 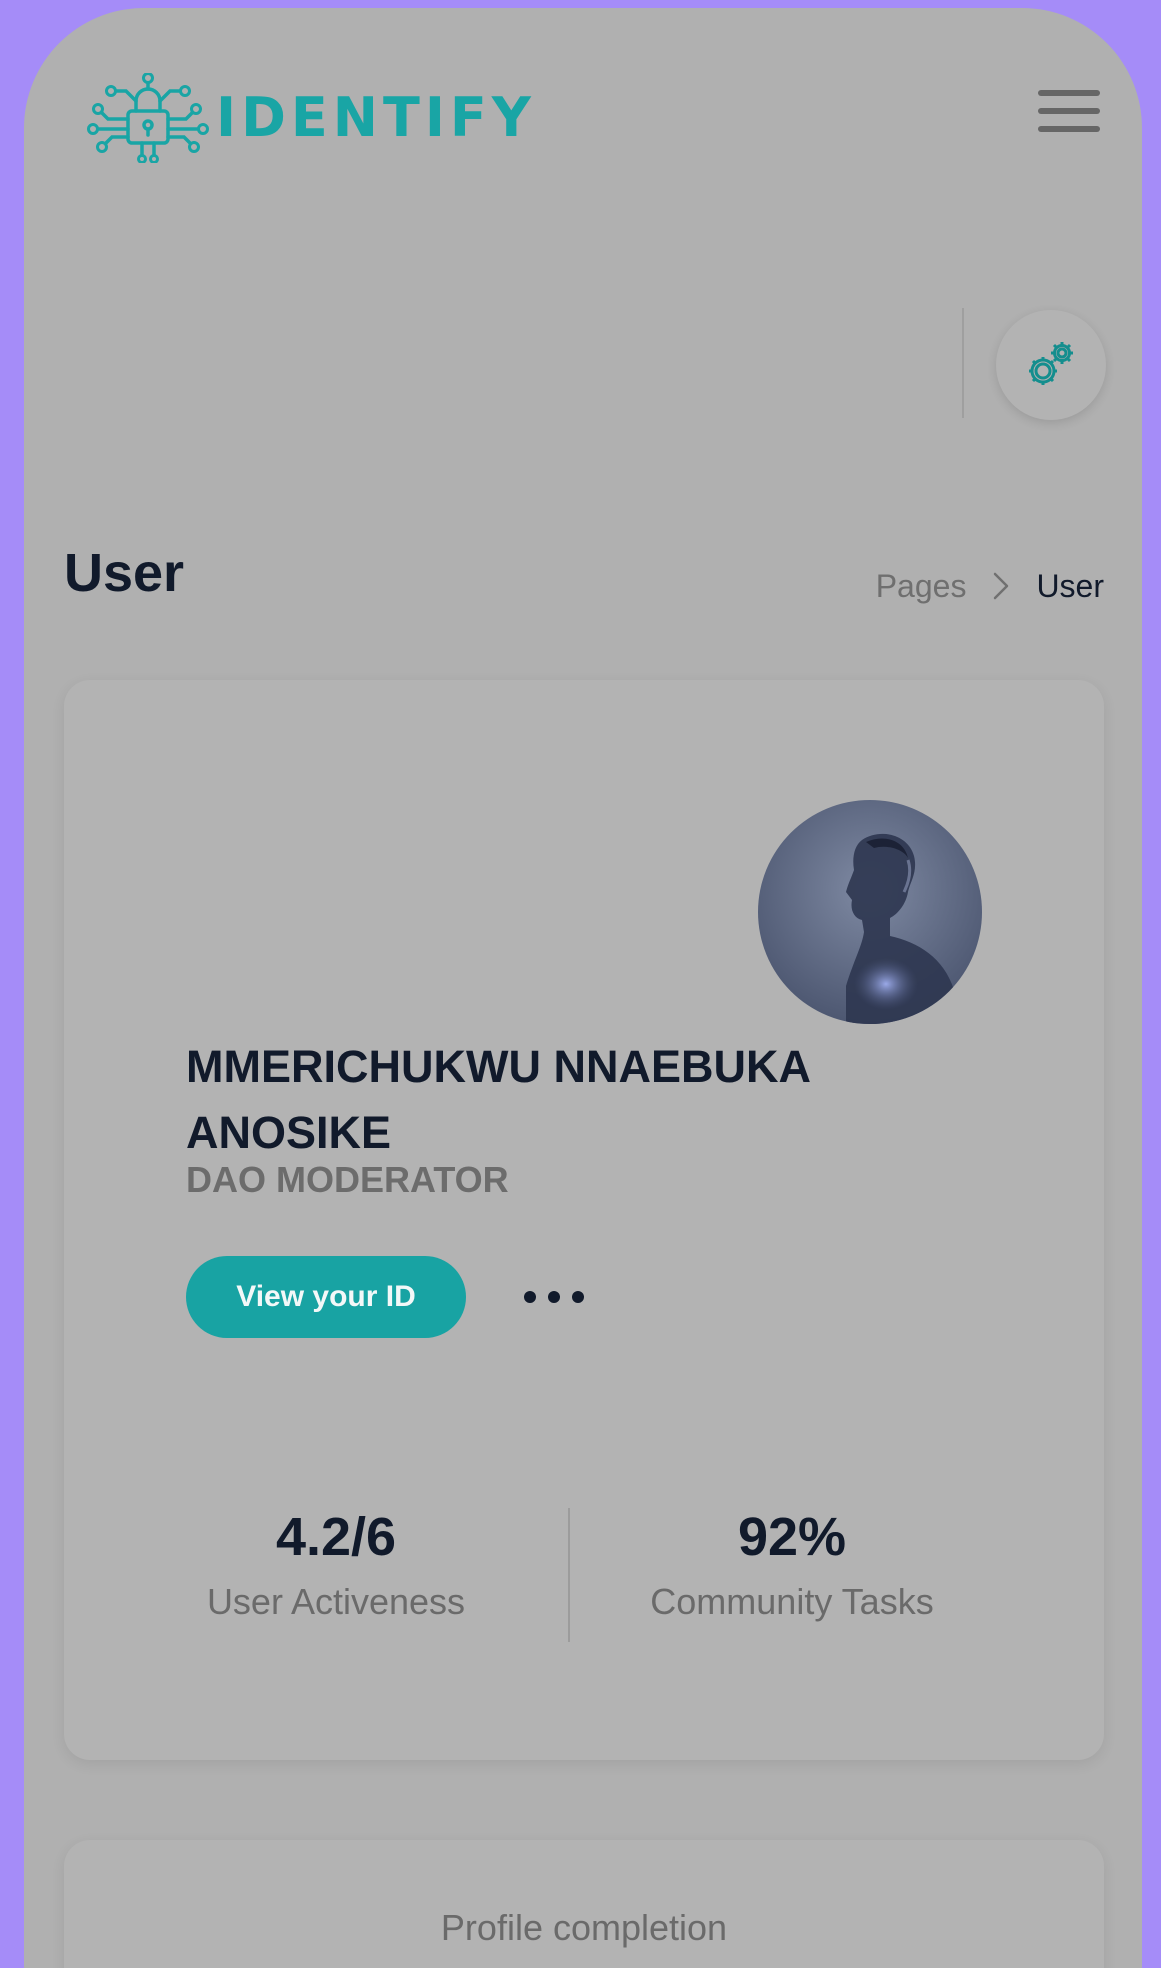 What do you see at coordinates (498, 1099) in the screenshot?
I see `user-name: MMERICHUKWU NNAEBUKA ANOSIKE` at bounding box center [498, 1099].